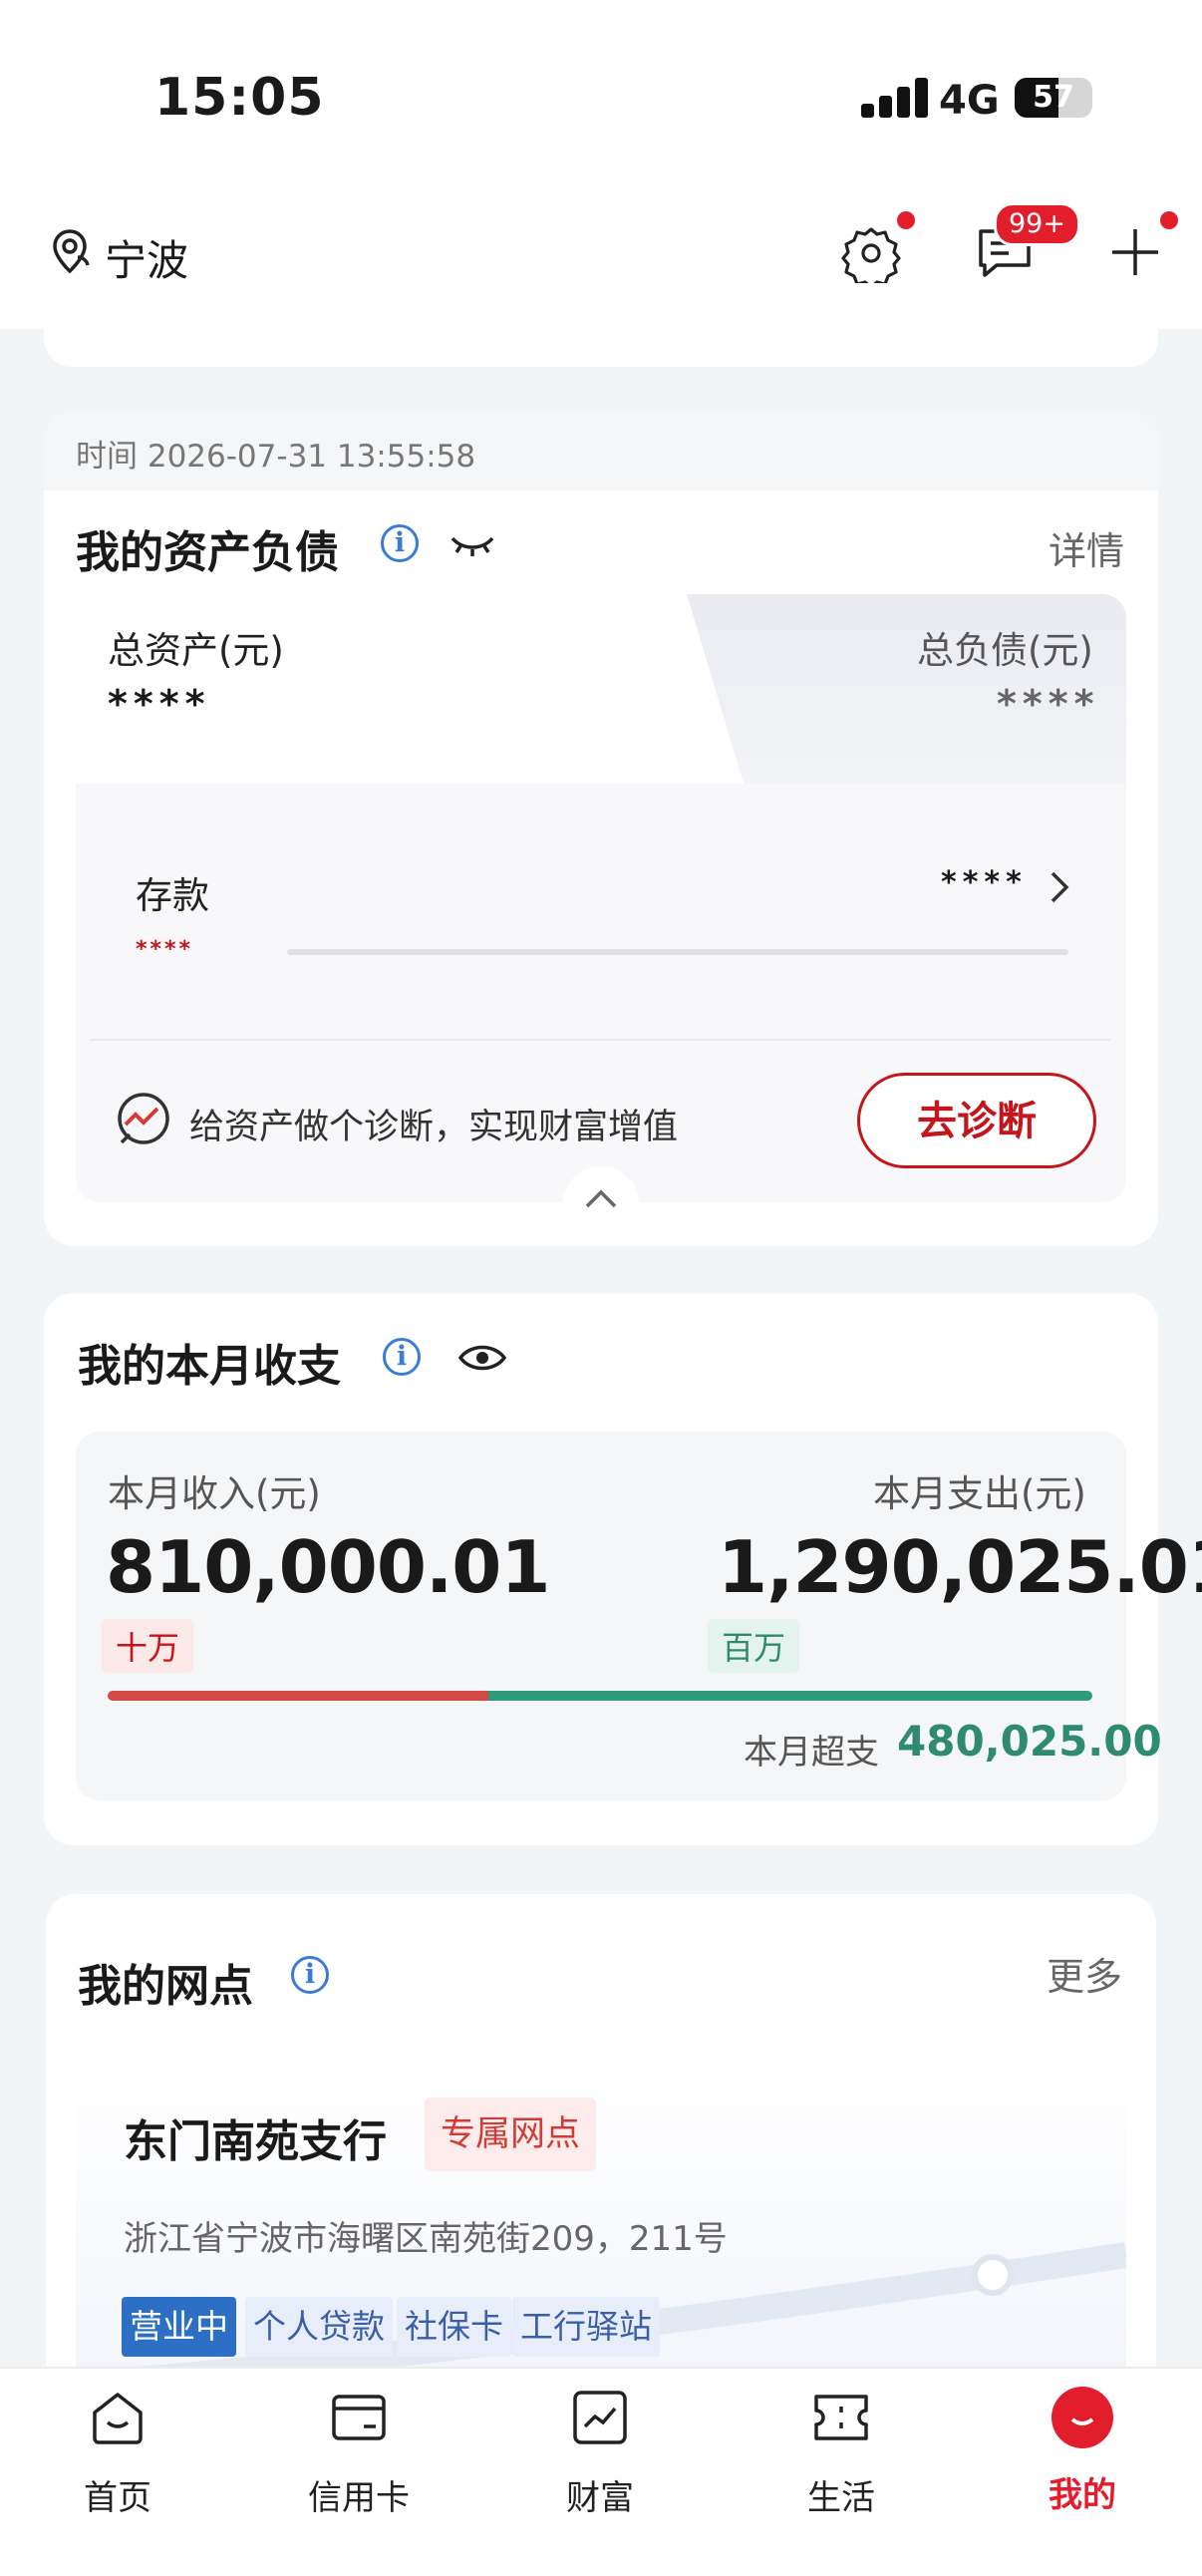 The height and width of the screenshot is (2576, 1202). What do you see at coordinates (148, 1646) in the screenshot?
I see `income-unit-tag: 十万` at bounding box center [148, 1646].